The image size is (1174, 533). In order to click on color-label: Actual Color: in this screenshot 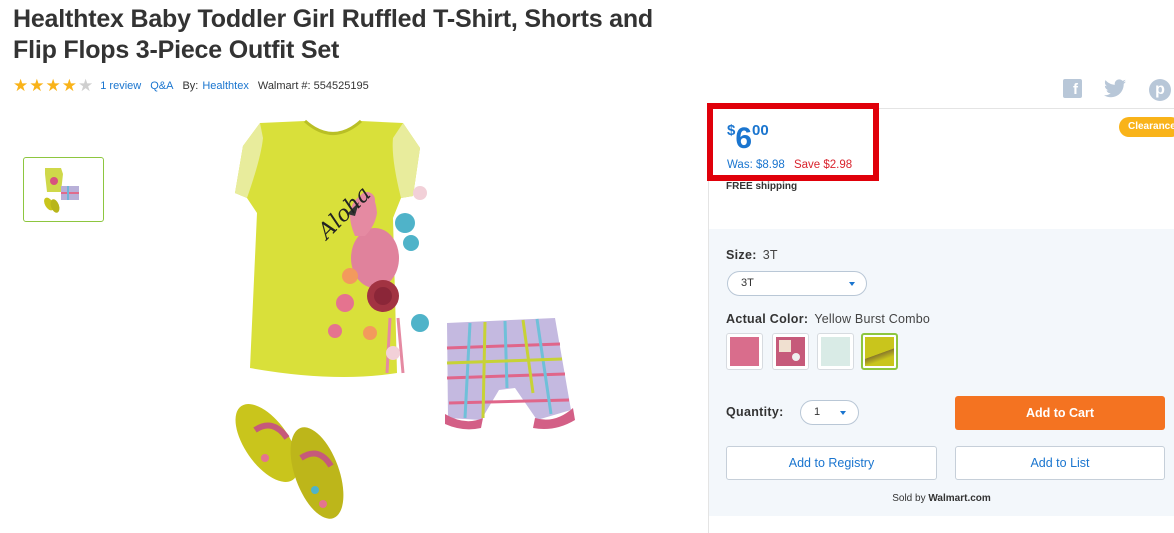, I will do `click(767, 319)`.